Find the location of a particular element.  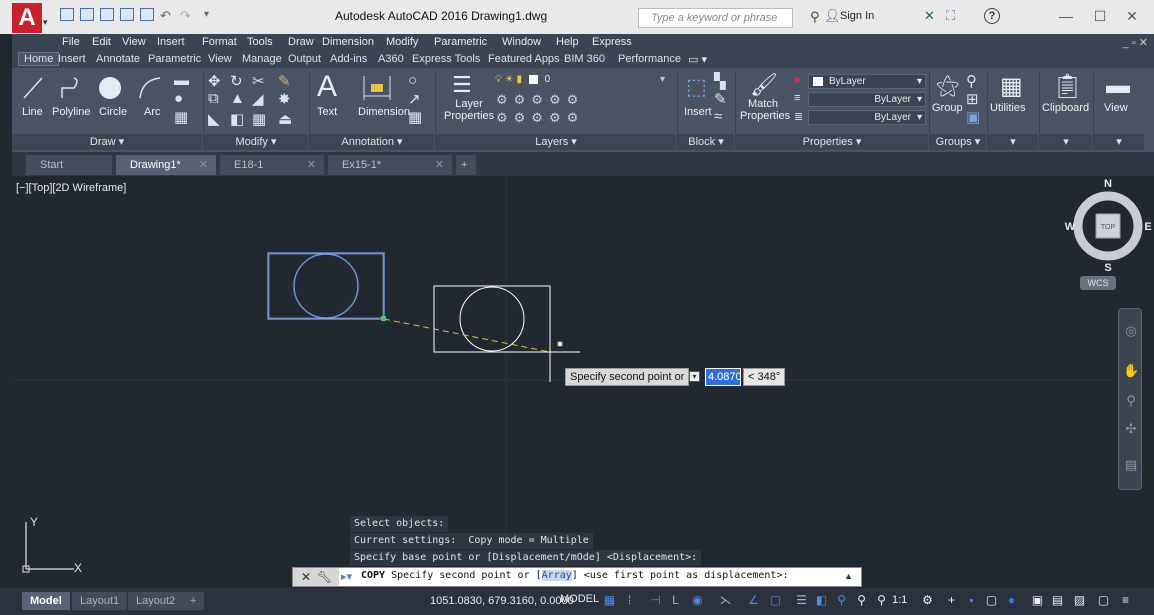

group-icon: ⚝ is located at coordinates (947, 86).